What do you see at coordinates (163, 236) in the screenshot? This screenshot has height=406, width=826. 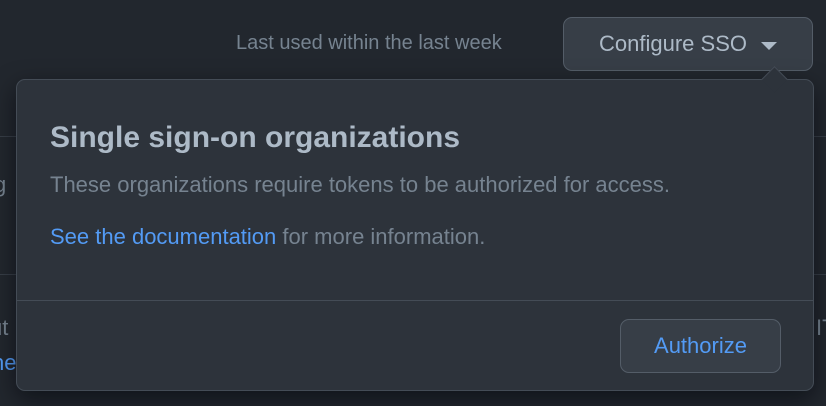 I see `documentation-link: See the documentation` at bounding box center [163, 236].